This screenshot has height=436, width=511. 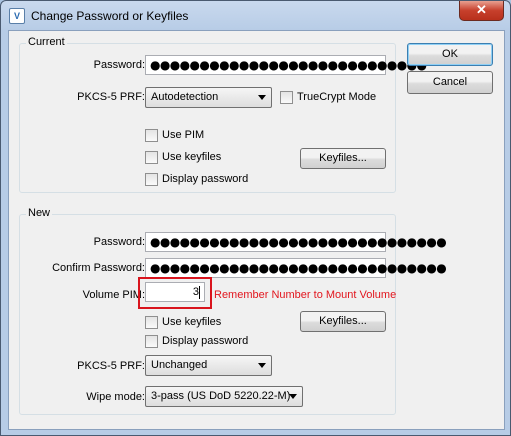 What do you see at coordinates (111, 97) in the screenshot?
I see `current-prf-label: PKCS-5 PRF:` at bounding box center [111, 97].